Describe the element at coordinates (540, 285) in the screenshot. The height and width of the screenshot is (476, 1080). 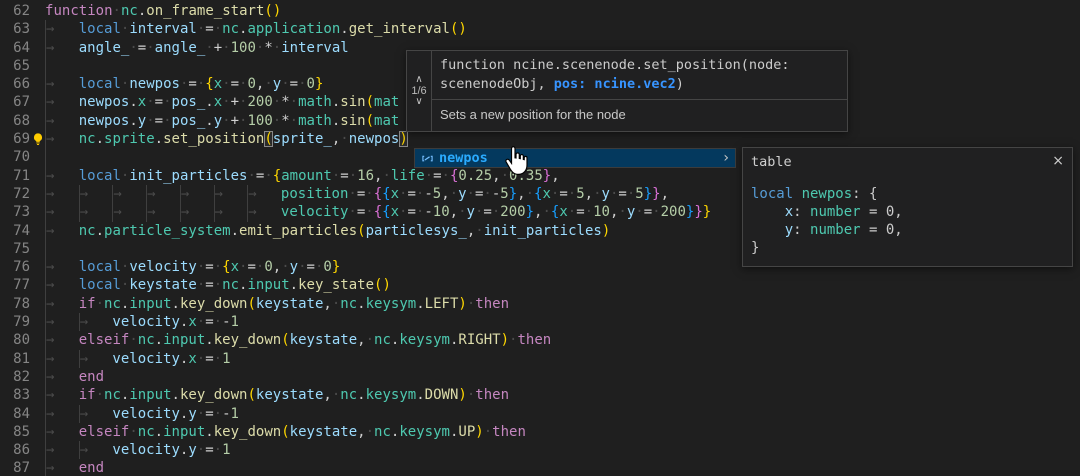
I see `code-line: 77 → local·keystate·=·nc.input.key_state()` at that location.